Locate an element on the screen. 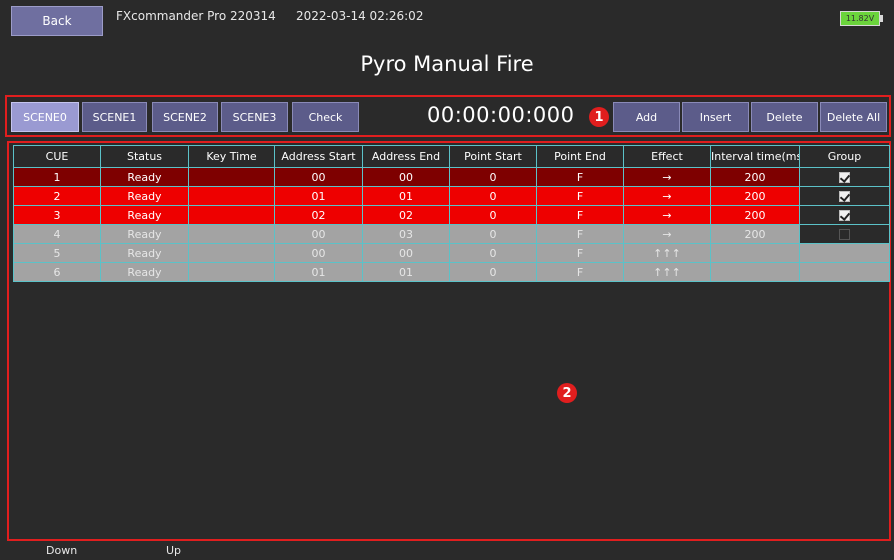  column-header-address-start: Address Start is located at coordinates (318, 156).